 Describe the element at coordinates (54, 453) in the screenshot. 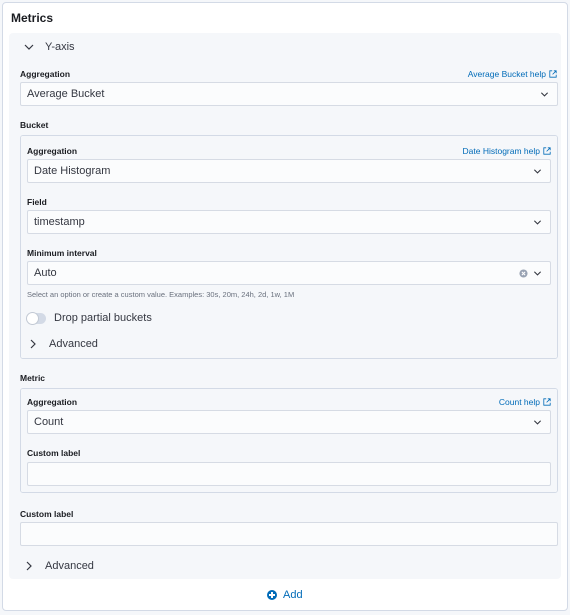

I see `metric-custom-label-label: Custom label` at that location.